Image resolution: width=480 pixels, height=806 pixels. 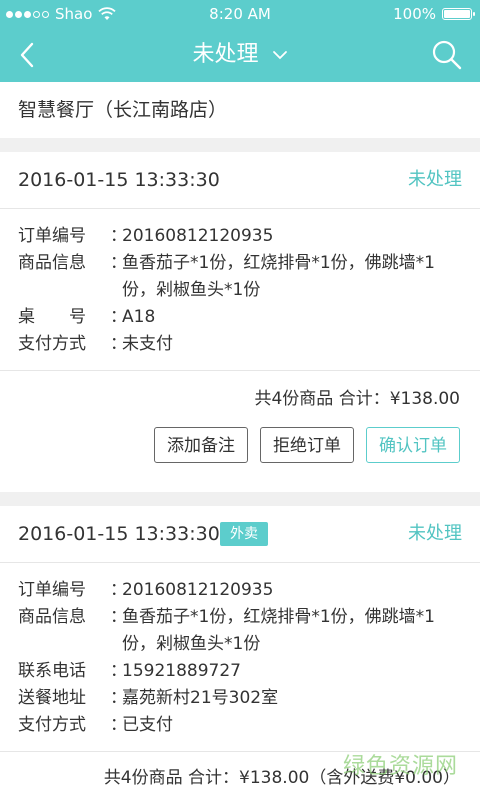 What do you see at coordinates (240, 344) in the screenshot?
I see `payment-row: 支付方式 ： 未支付` at bounding box center [240, 344].